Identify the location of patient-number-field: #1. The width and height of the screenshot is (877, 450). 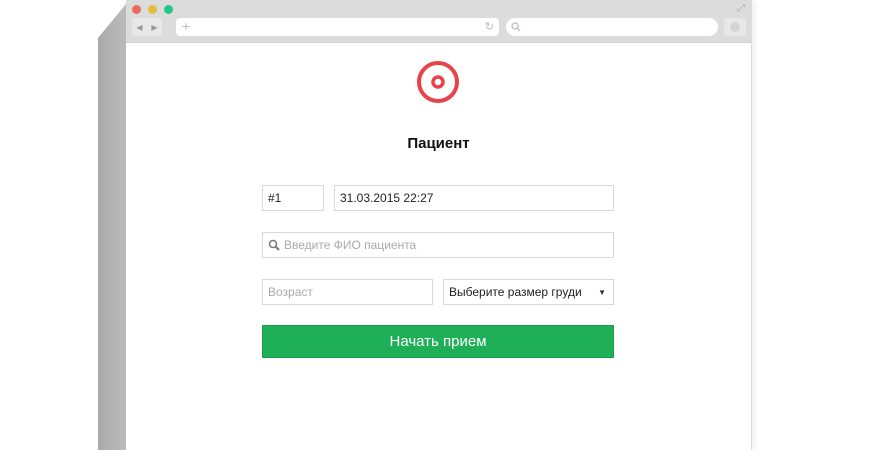
(293, 198).